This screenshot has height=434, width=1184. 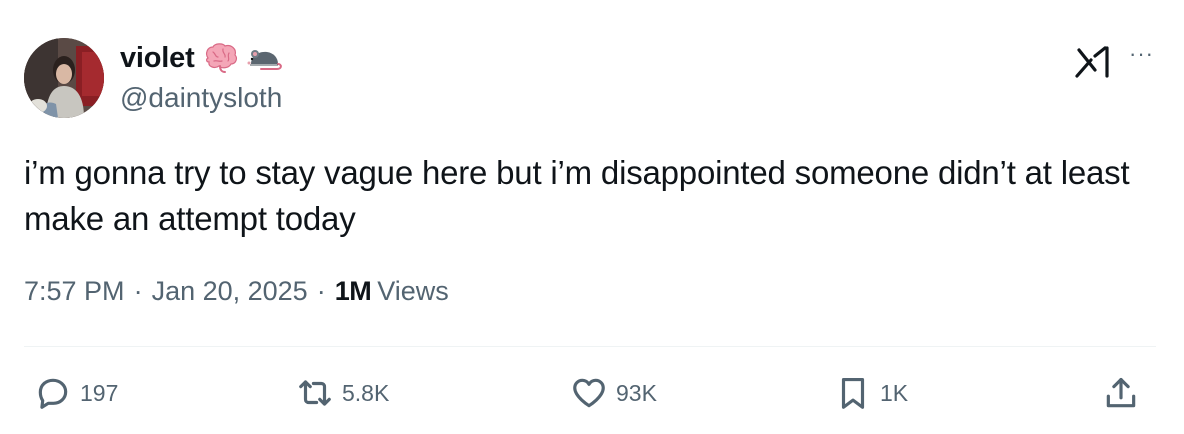 I want to click on more-icon: ···, so click(x=1141, y=54).